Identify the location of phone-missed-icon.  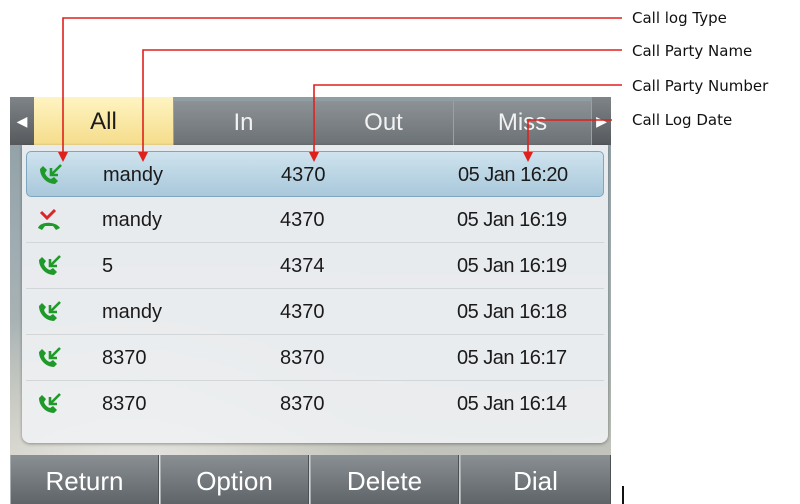
(49, 219).